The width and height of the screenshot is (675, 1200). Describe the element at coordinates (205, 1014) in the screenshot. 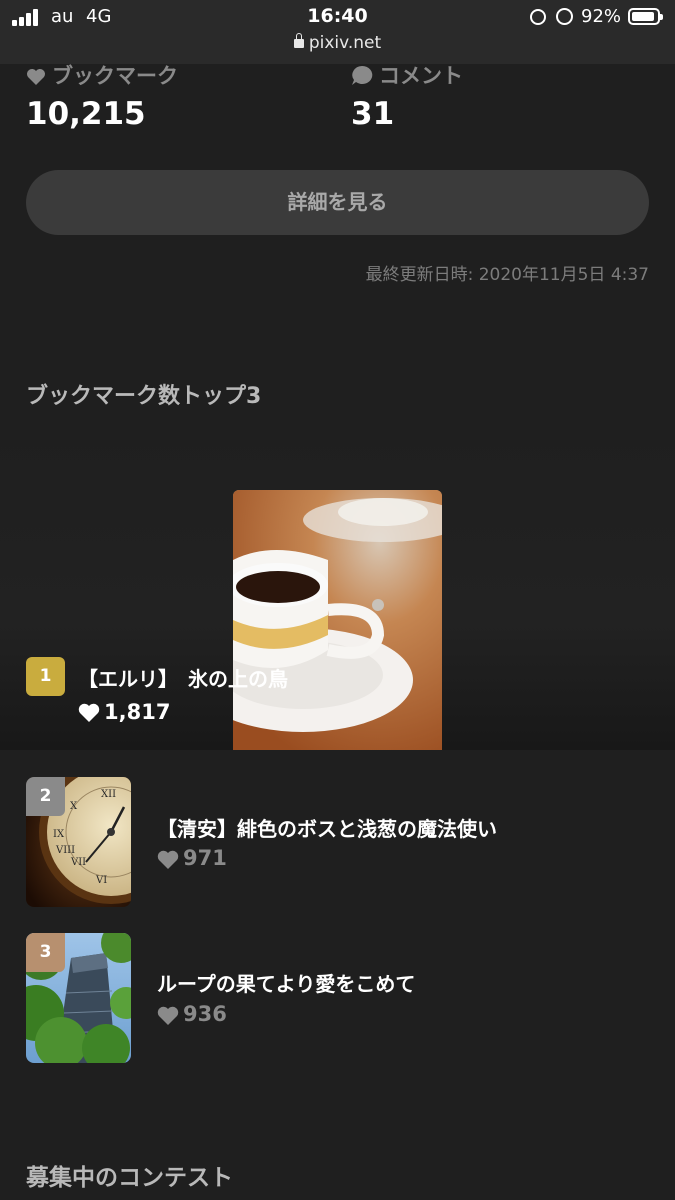

I see `rank3-bookmark-count: 936` at that location.